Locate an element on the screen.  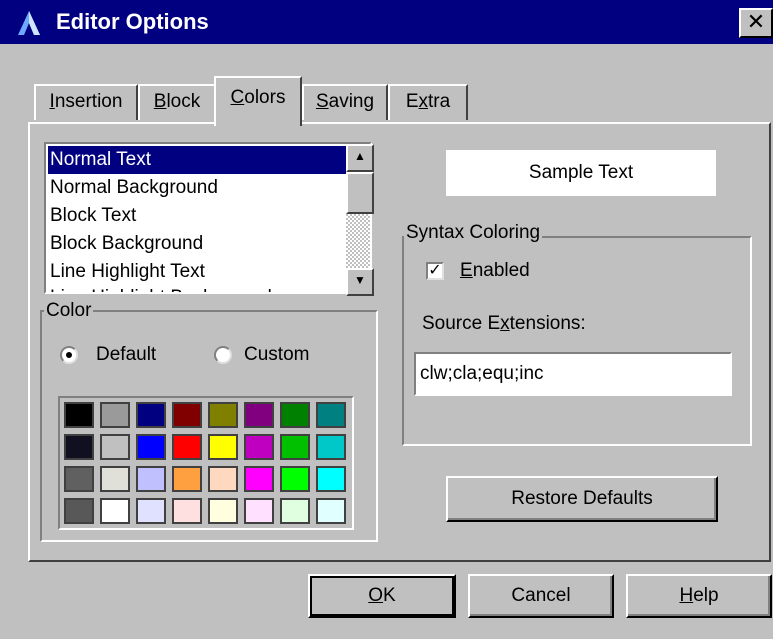
close-icon: ✕ is located at coordinates (756, 21).